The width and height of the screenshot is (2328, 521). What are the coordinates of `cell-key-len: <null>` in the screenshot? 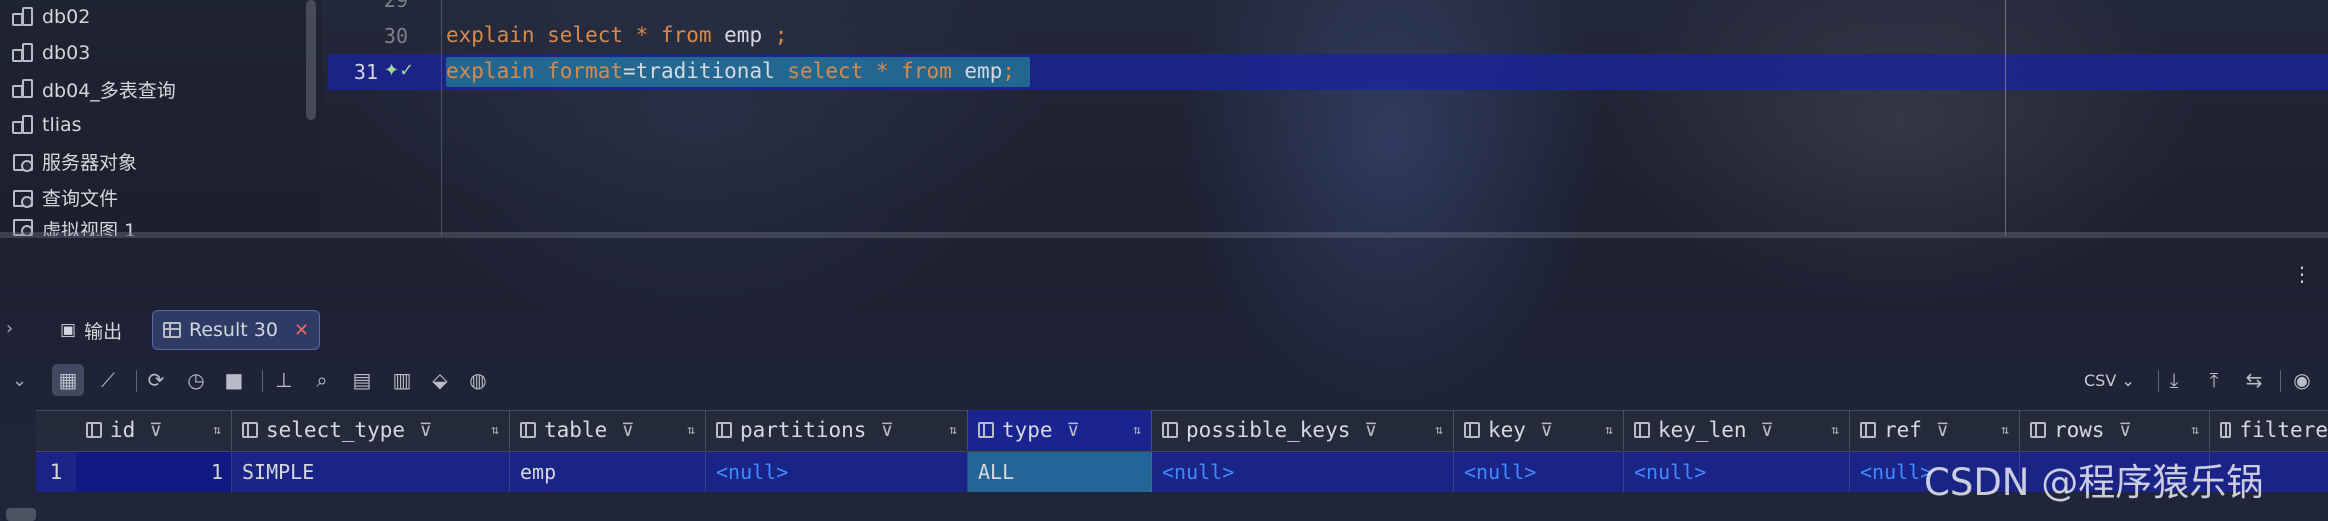 It's located at (1737, 472).